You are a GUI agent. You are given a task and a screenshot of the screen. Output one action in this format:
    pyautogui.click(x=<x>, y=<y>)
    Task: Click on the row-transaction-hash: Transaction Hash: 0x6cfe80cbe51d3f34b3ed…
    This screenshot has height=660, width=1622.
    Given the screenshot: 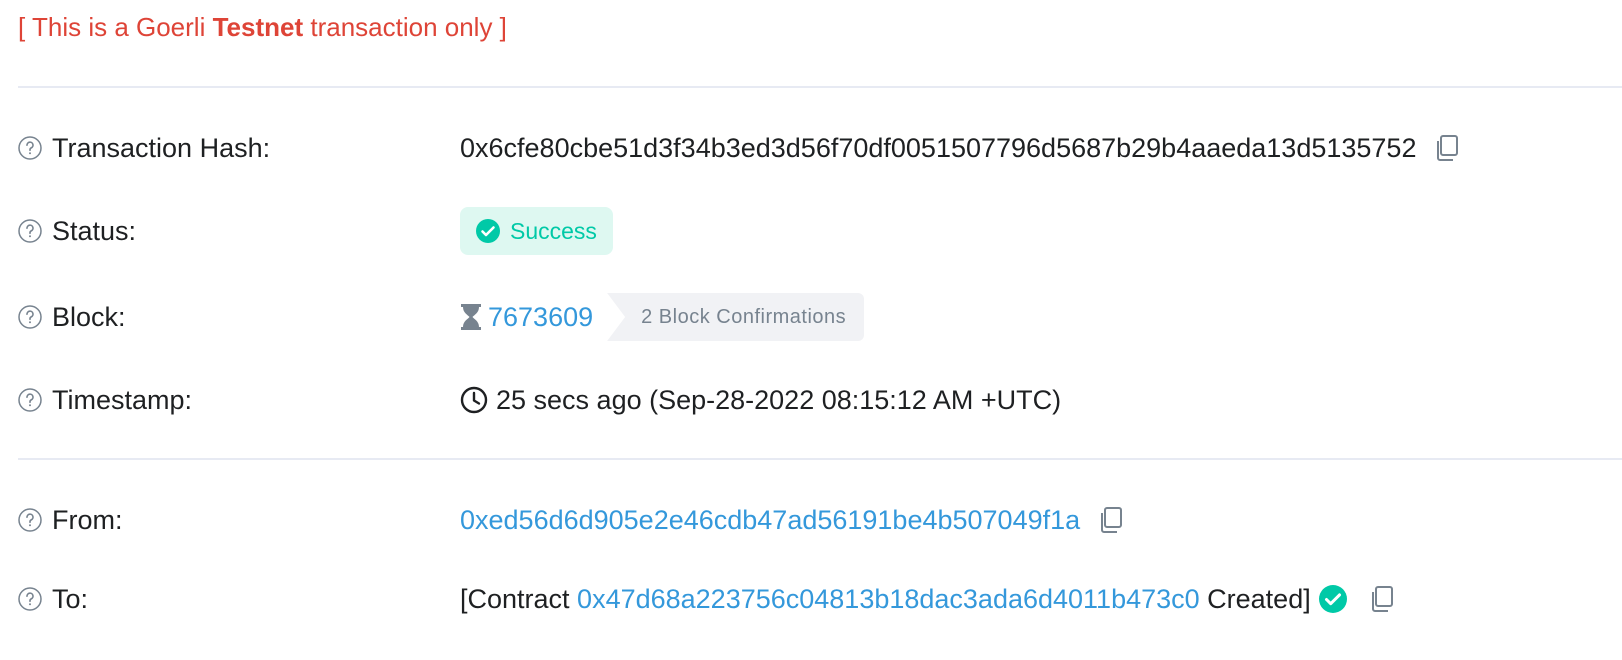 What is the action you would take?
    pyautogui.click(x=820, y=148)
    